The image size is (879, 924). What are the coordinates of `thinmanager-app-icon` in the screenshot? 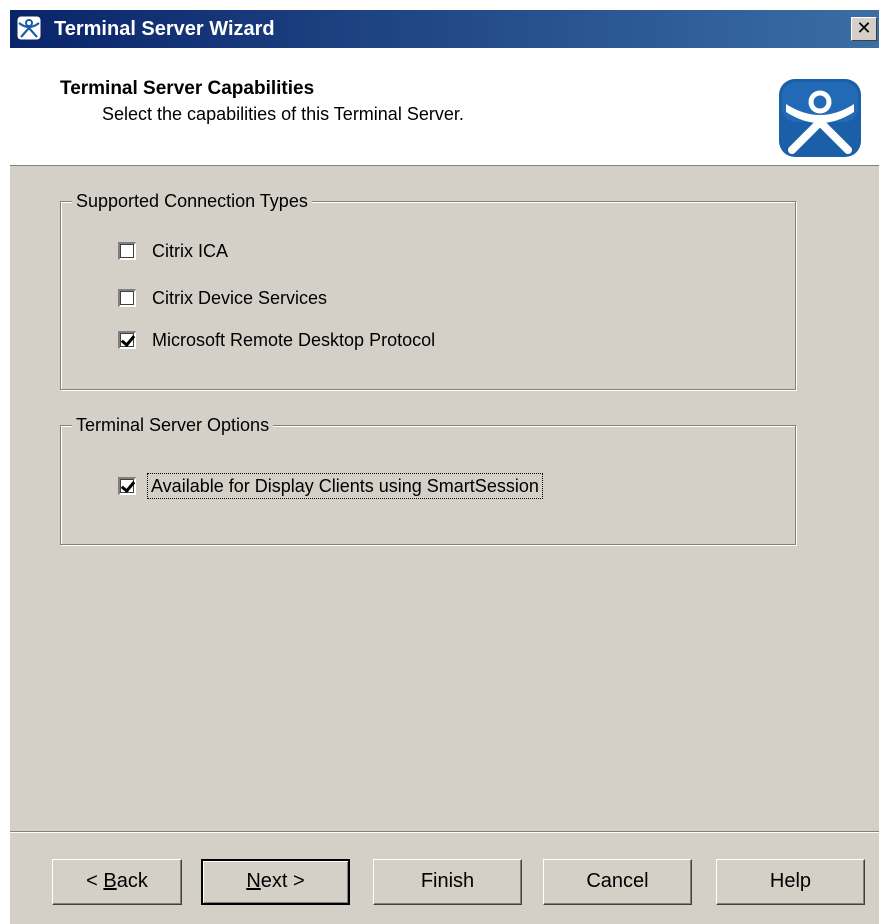 It's located at (29, 28).